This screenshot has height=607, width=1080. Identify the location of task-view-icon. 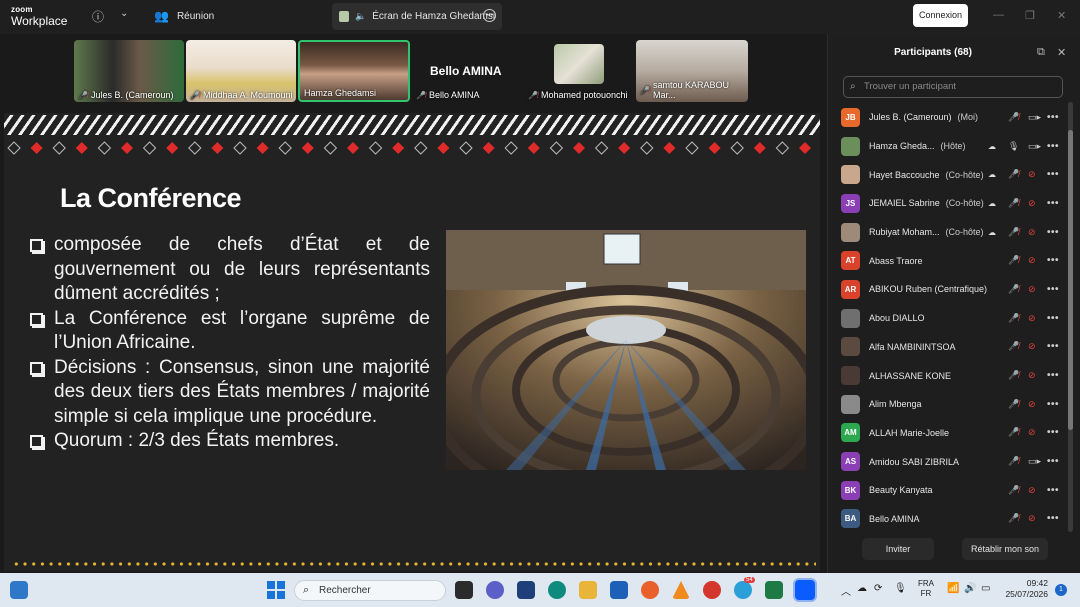
(464, 590).